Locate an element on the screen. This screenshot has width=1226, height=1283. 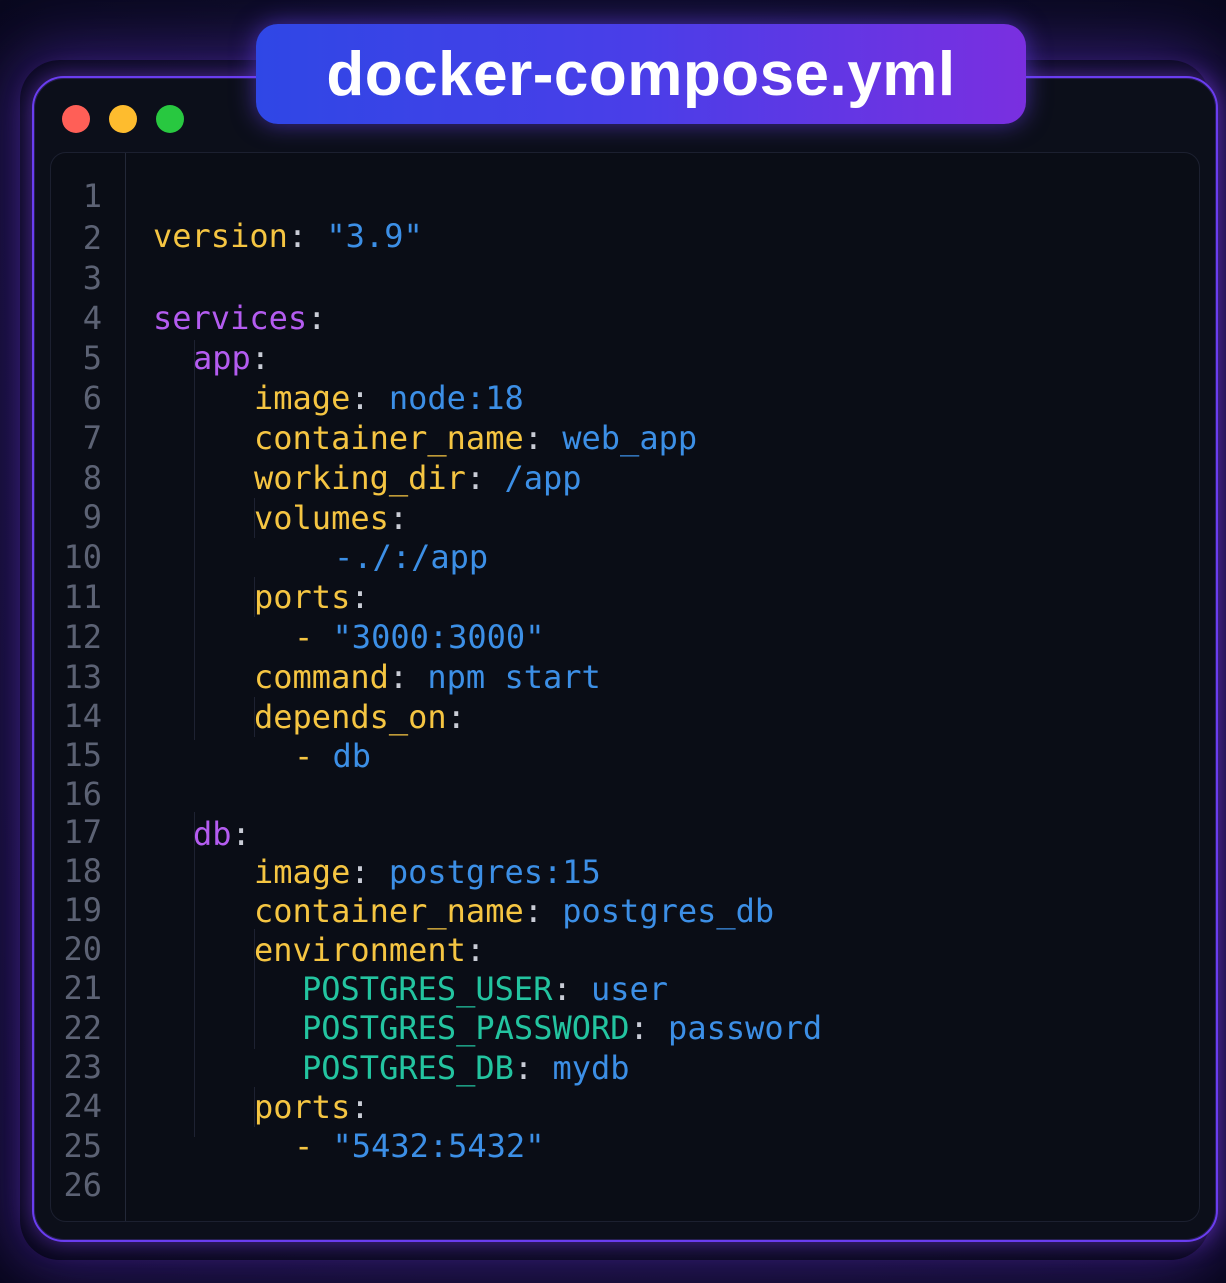
code-line-9: -./:/app is located at coordinates (600, 536).